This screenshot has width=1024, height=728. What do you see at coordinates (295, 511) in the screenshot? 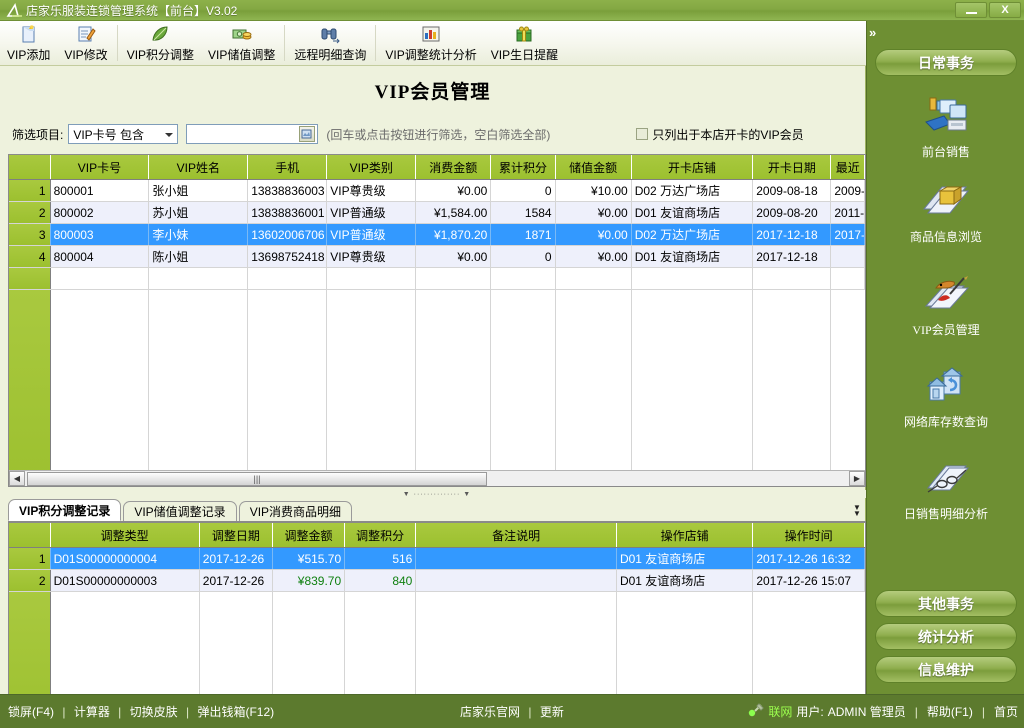
I see `tab-consume-product-detail: VIP消费商品明细` at bounding box center [295, 511].